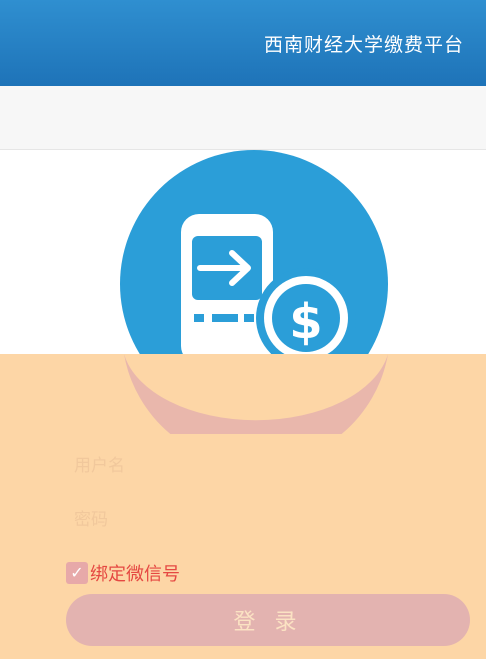 The image size is (486, 659). Describe the element at coordinates (305, 322) in the screenshot. I see `dollar-icon: $` at that location.